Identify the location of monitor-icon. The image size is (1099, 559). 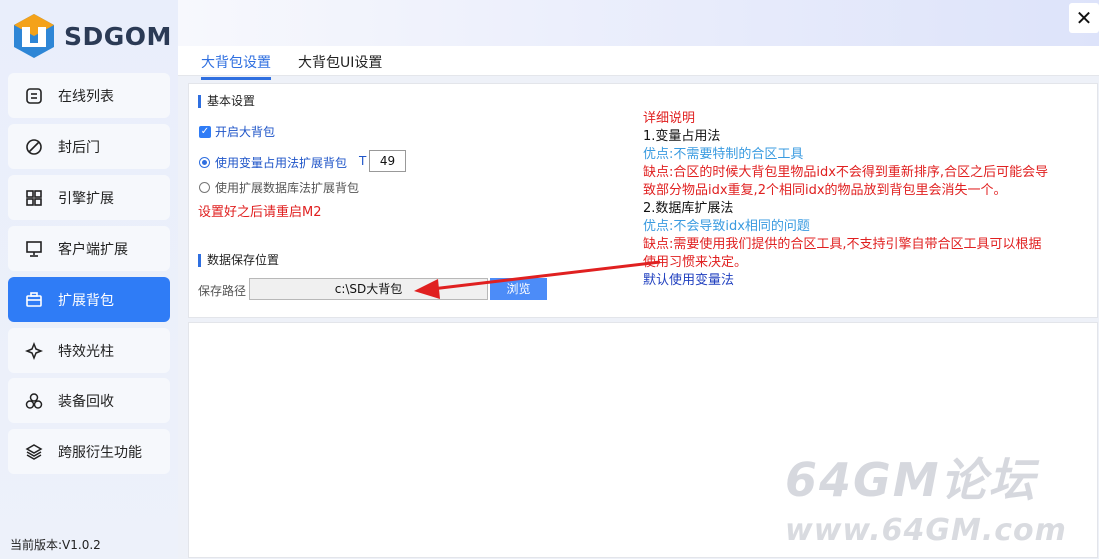
(34, 249).